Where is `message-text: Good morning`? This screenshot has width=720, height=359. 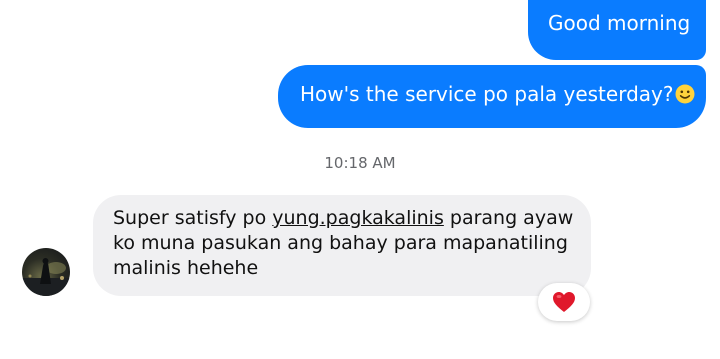
message-text: Good morning is located at coordinates (619, 23).